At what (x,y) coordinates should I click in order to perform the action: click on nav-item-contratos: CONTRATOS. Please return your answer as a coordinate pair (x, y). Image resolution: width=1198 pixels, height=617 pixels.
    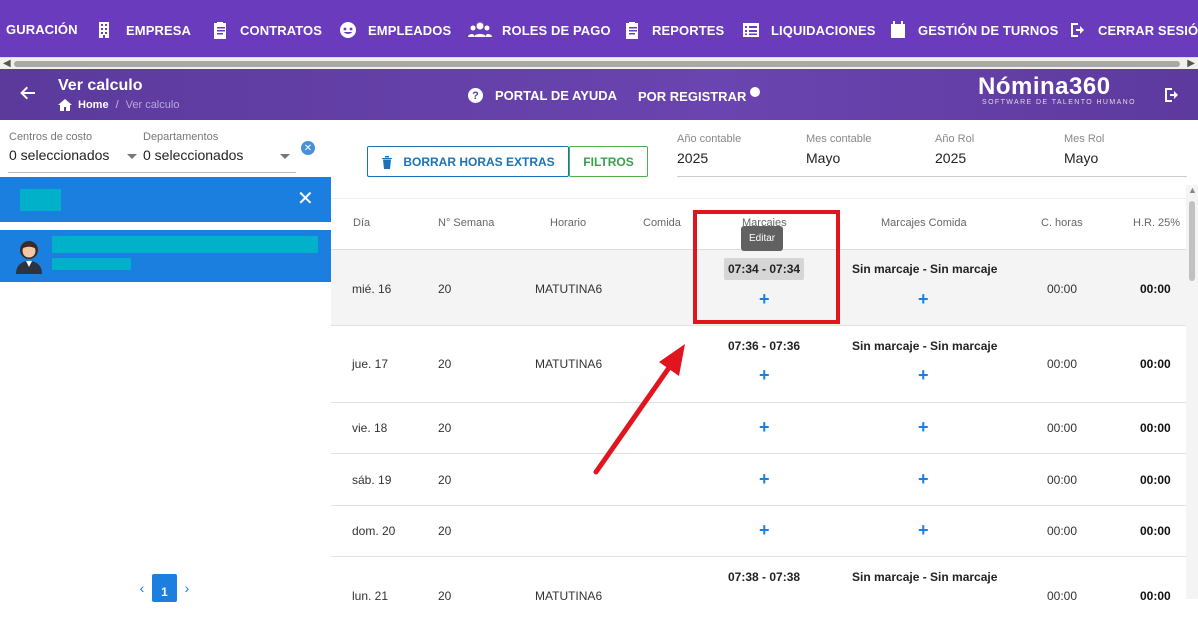
    Looking at the image, I should click on (266, 30).